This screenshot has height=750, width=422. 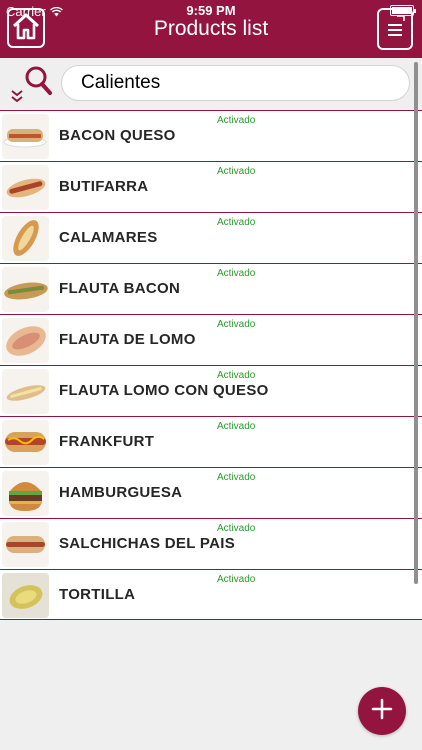 I want to click on product-row: HAMBURGUESA Activado, so click(x=211, y=492).